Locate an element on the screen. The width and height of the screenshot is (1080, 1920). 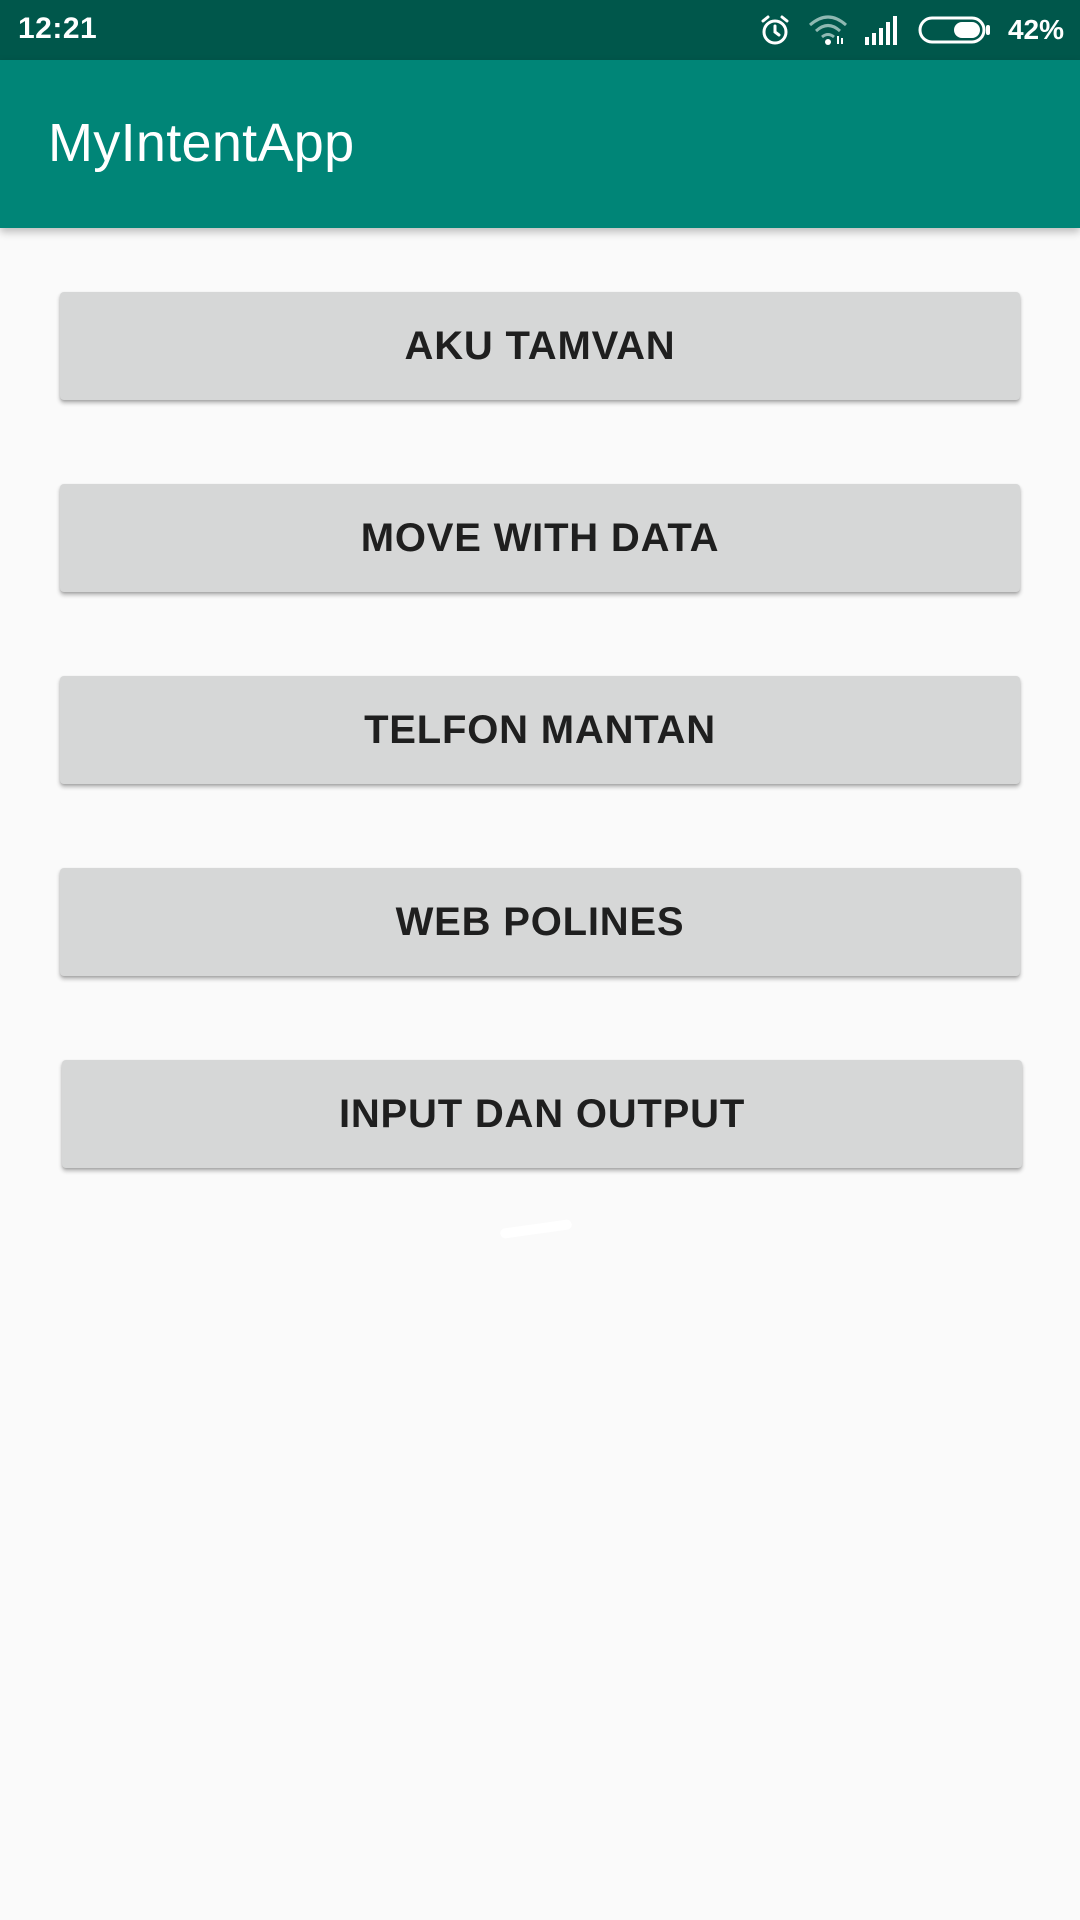
signal-icon is located at coordinates (883, 30).